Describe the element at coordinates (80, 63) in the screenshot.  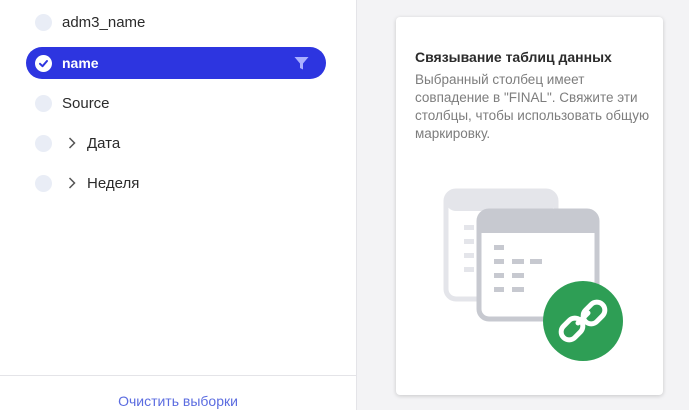
I see `field-item-label: name` at that location.